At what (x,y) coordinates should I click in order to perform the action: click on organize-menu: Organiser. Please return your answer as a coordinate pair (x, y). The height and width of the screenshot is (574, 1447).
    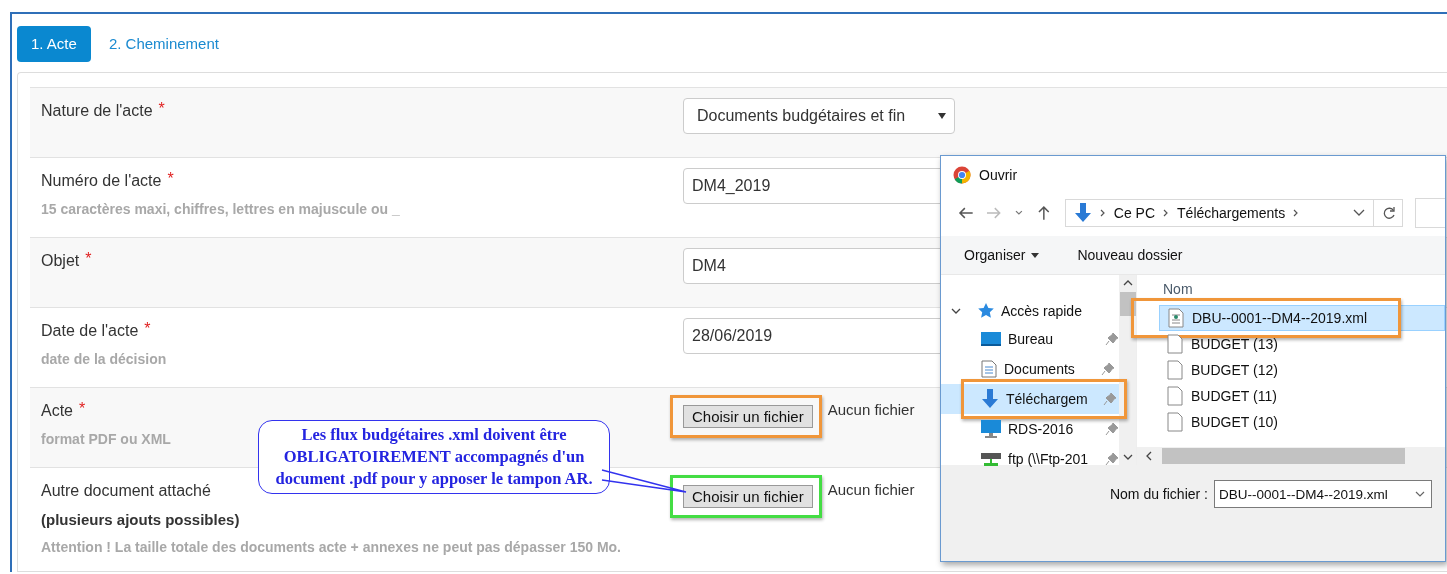
    Looking at the image, I should click on (995, 255).